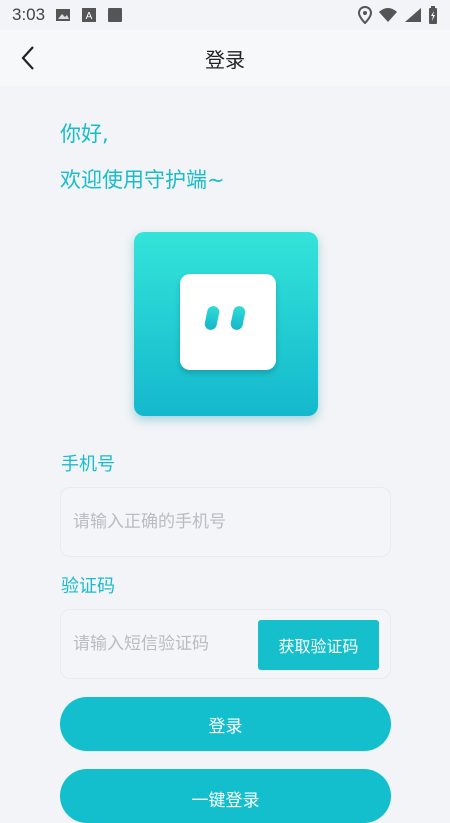 The height and width of the screenshot is (823, 450). I want to click on code-label: 验证码, so click(88, 586).